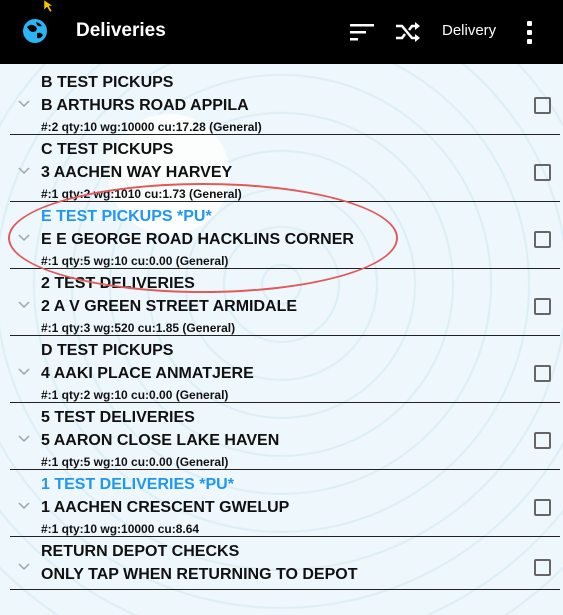 The height and width of the screenshot is (615, 563). What do you see at coordinates (107, 82) in the screenshot?
I see `item-group-title: B TEST PICKUPS` at bounding box center [107, 82].